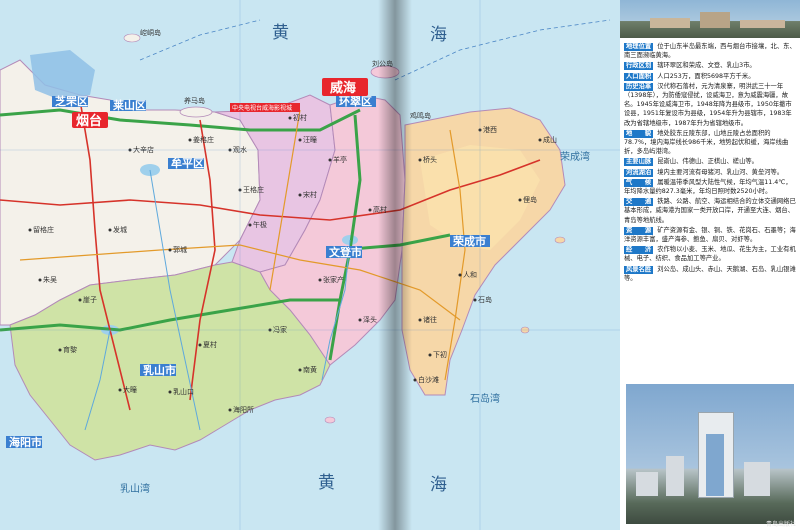 The image size is (800, 530). What do you see at coordinates (639, 182) in the screenshot?
I see `info-tag: 气 候` at bounding box center [639, 182].